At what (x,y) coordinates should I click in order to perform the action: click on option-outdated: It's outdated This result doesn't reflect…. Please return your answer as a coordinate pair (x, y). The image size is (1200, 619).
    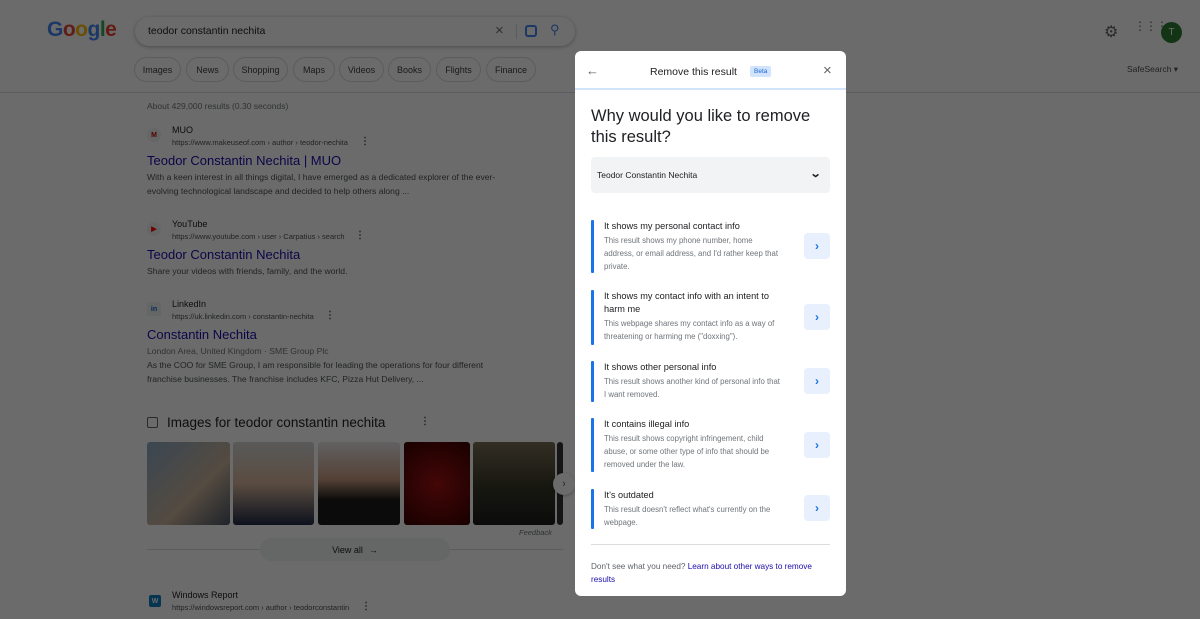
    Looking at the image, I should click on (710, 509).